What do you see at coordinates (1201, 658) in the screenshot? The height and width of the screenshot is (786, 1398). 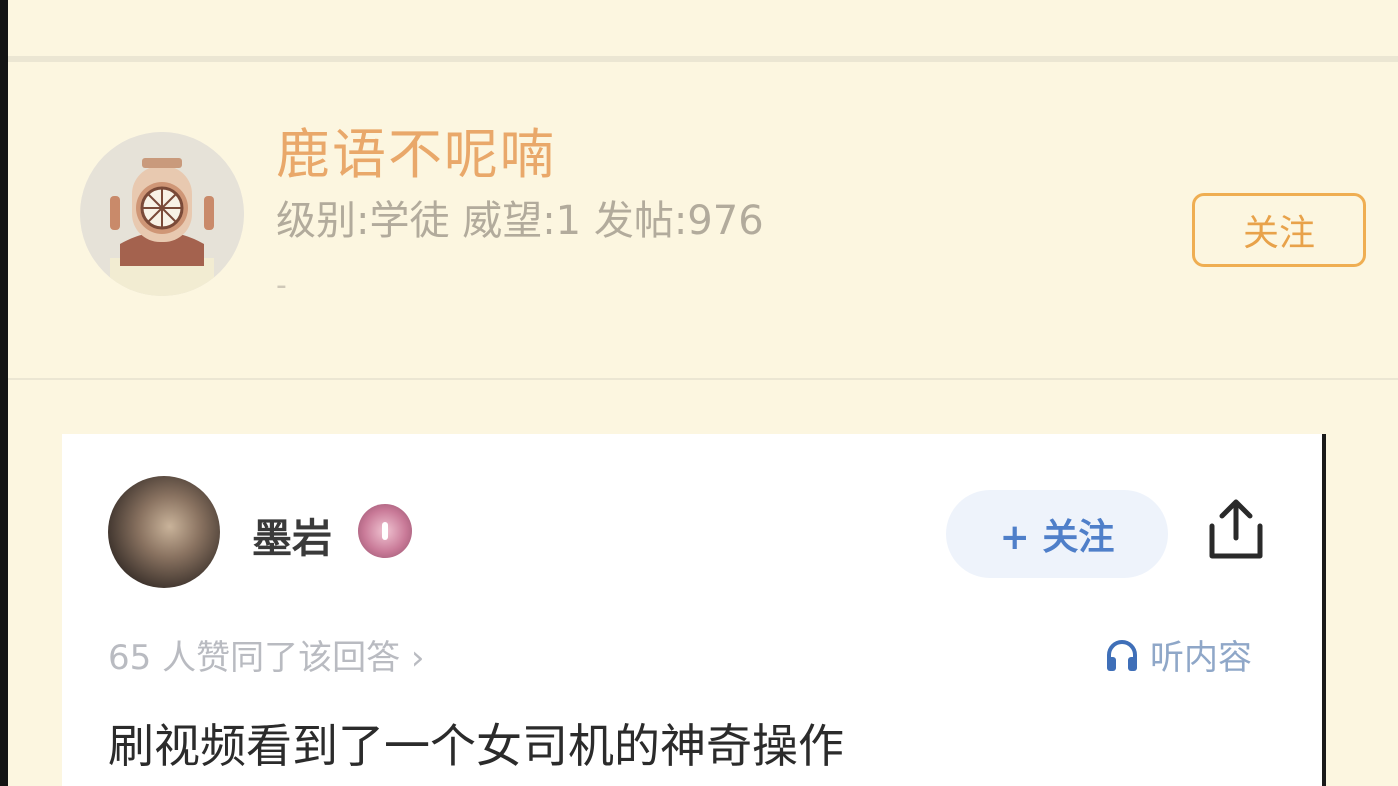 I see `listen-label: 听内容` at bounding box center [1201, 658].